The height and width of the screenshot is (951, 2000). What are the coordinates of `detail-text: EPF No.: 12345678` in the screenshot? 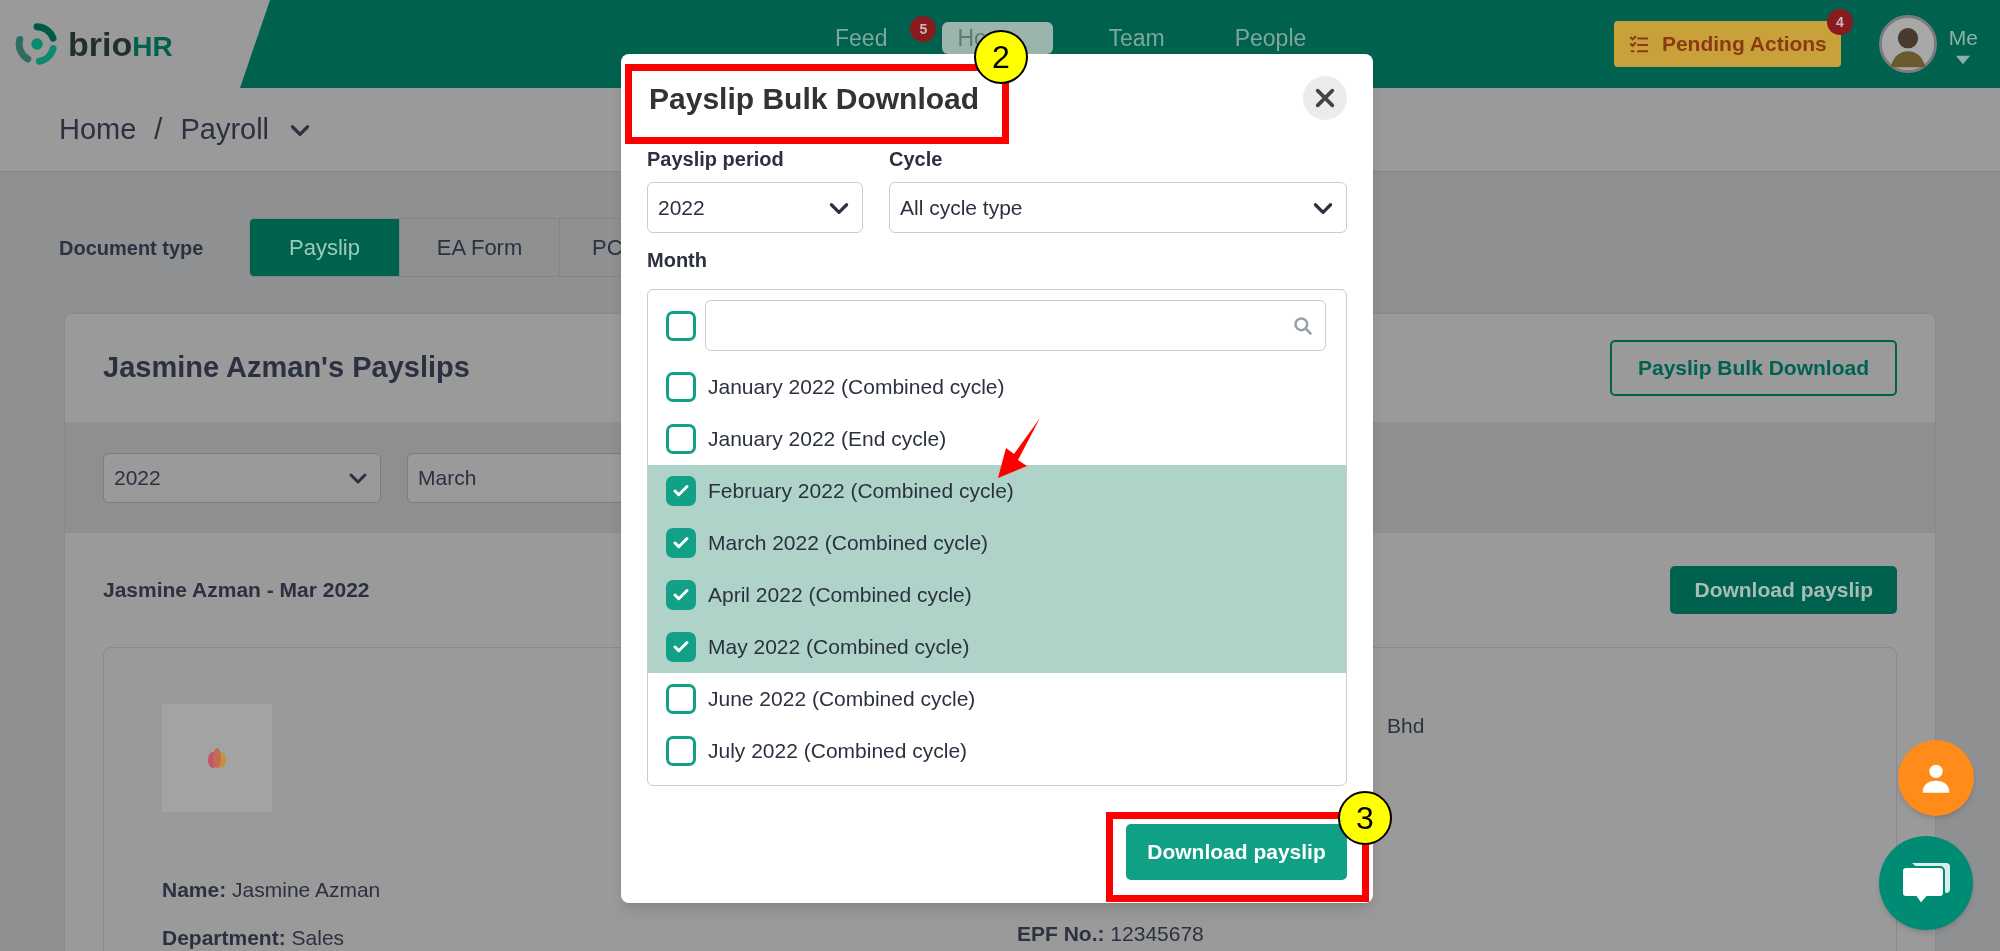 It's located at (1110, 934).